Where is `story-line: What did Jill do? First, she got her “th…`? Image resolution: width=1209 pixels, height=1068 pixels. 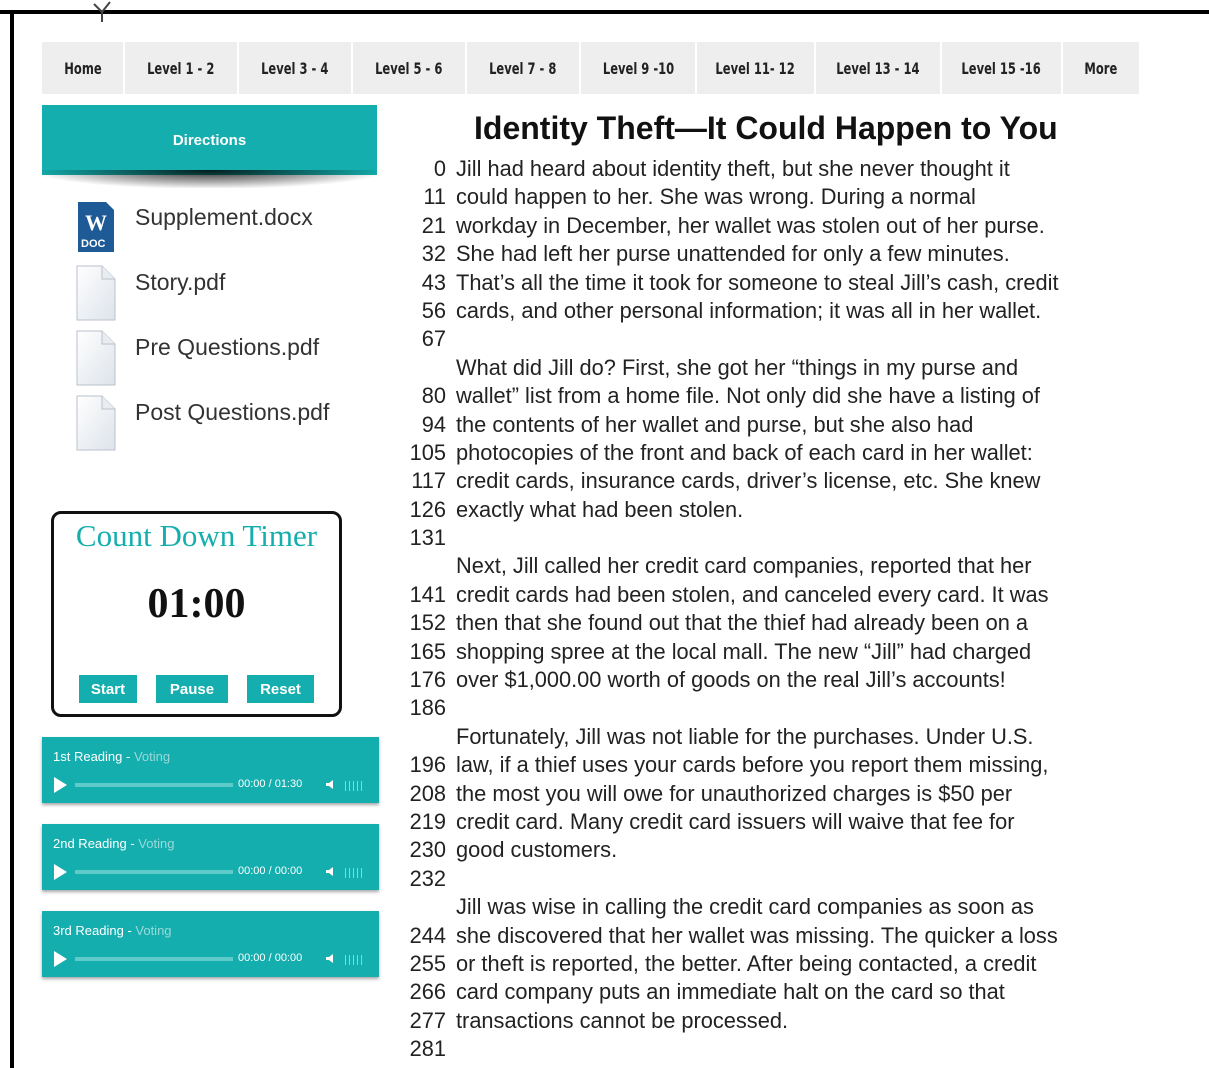 story-line: What did Jill do? First, she got her “th… is located at coordinates (778, 368).